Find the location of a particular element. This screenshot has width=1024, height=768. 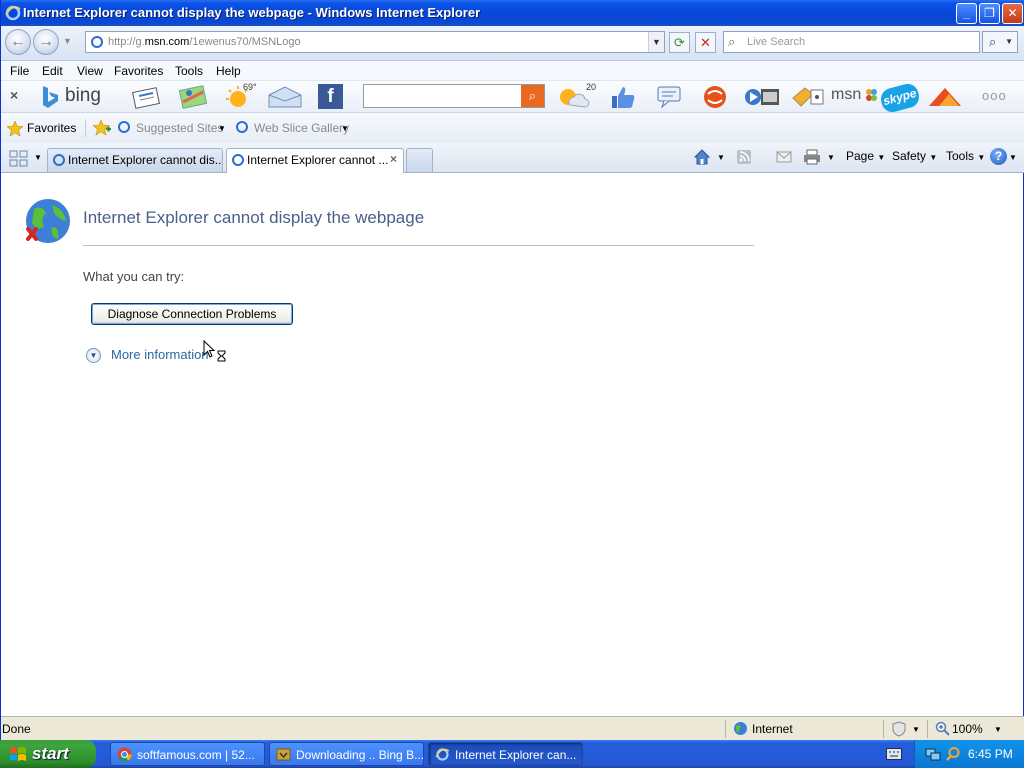

quick-tabs-icon is located at coordinates (19, 159).